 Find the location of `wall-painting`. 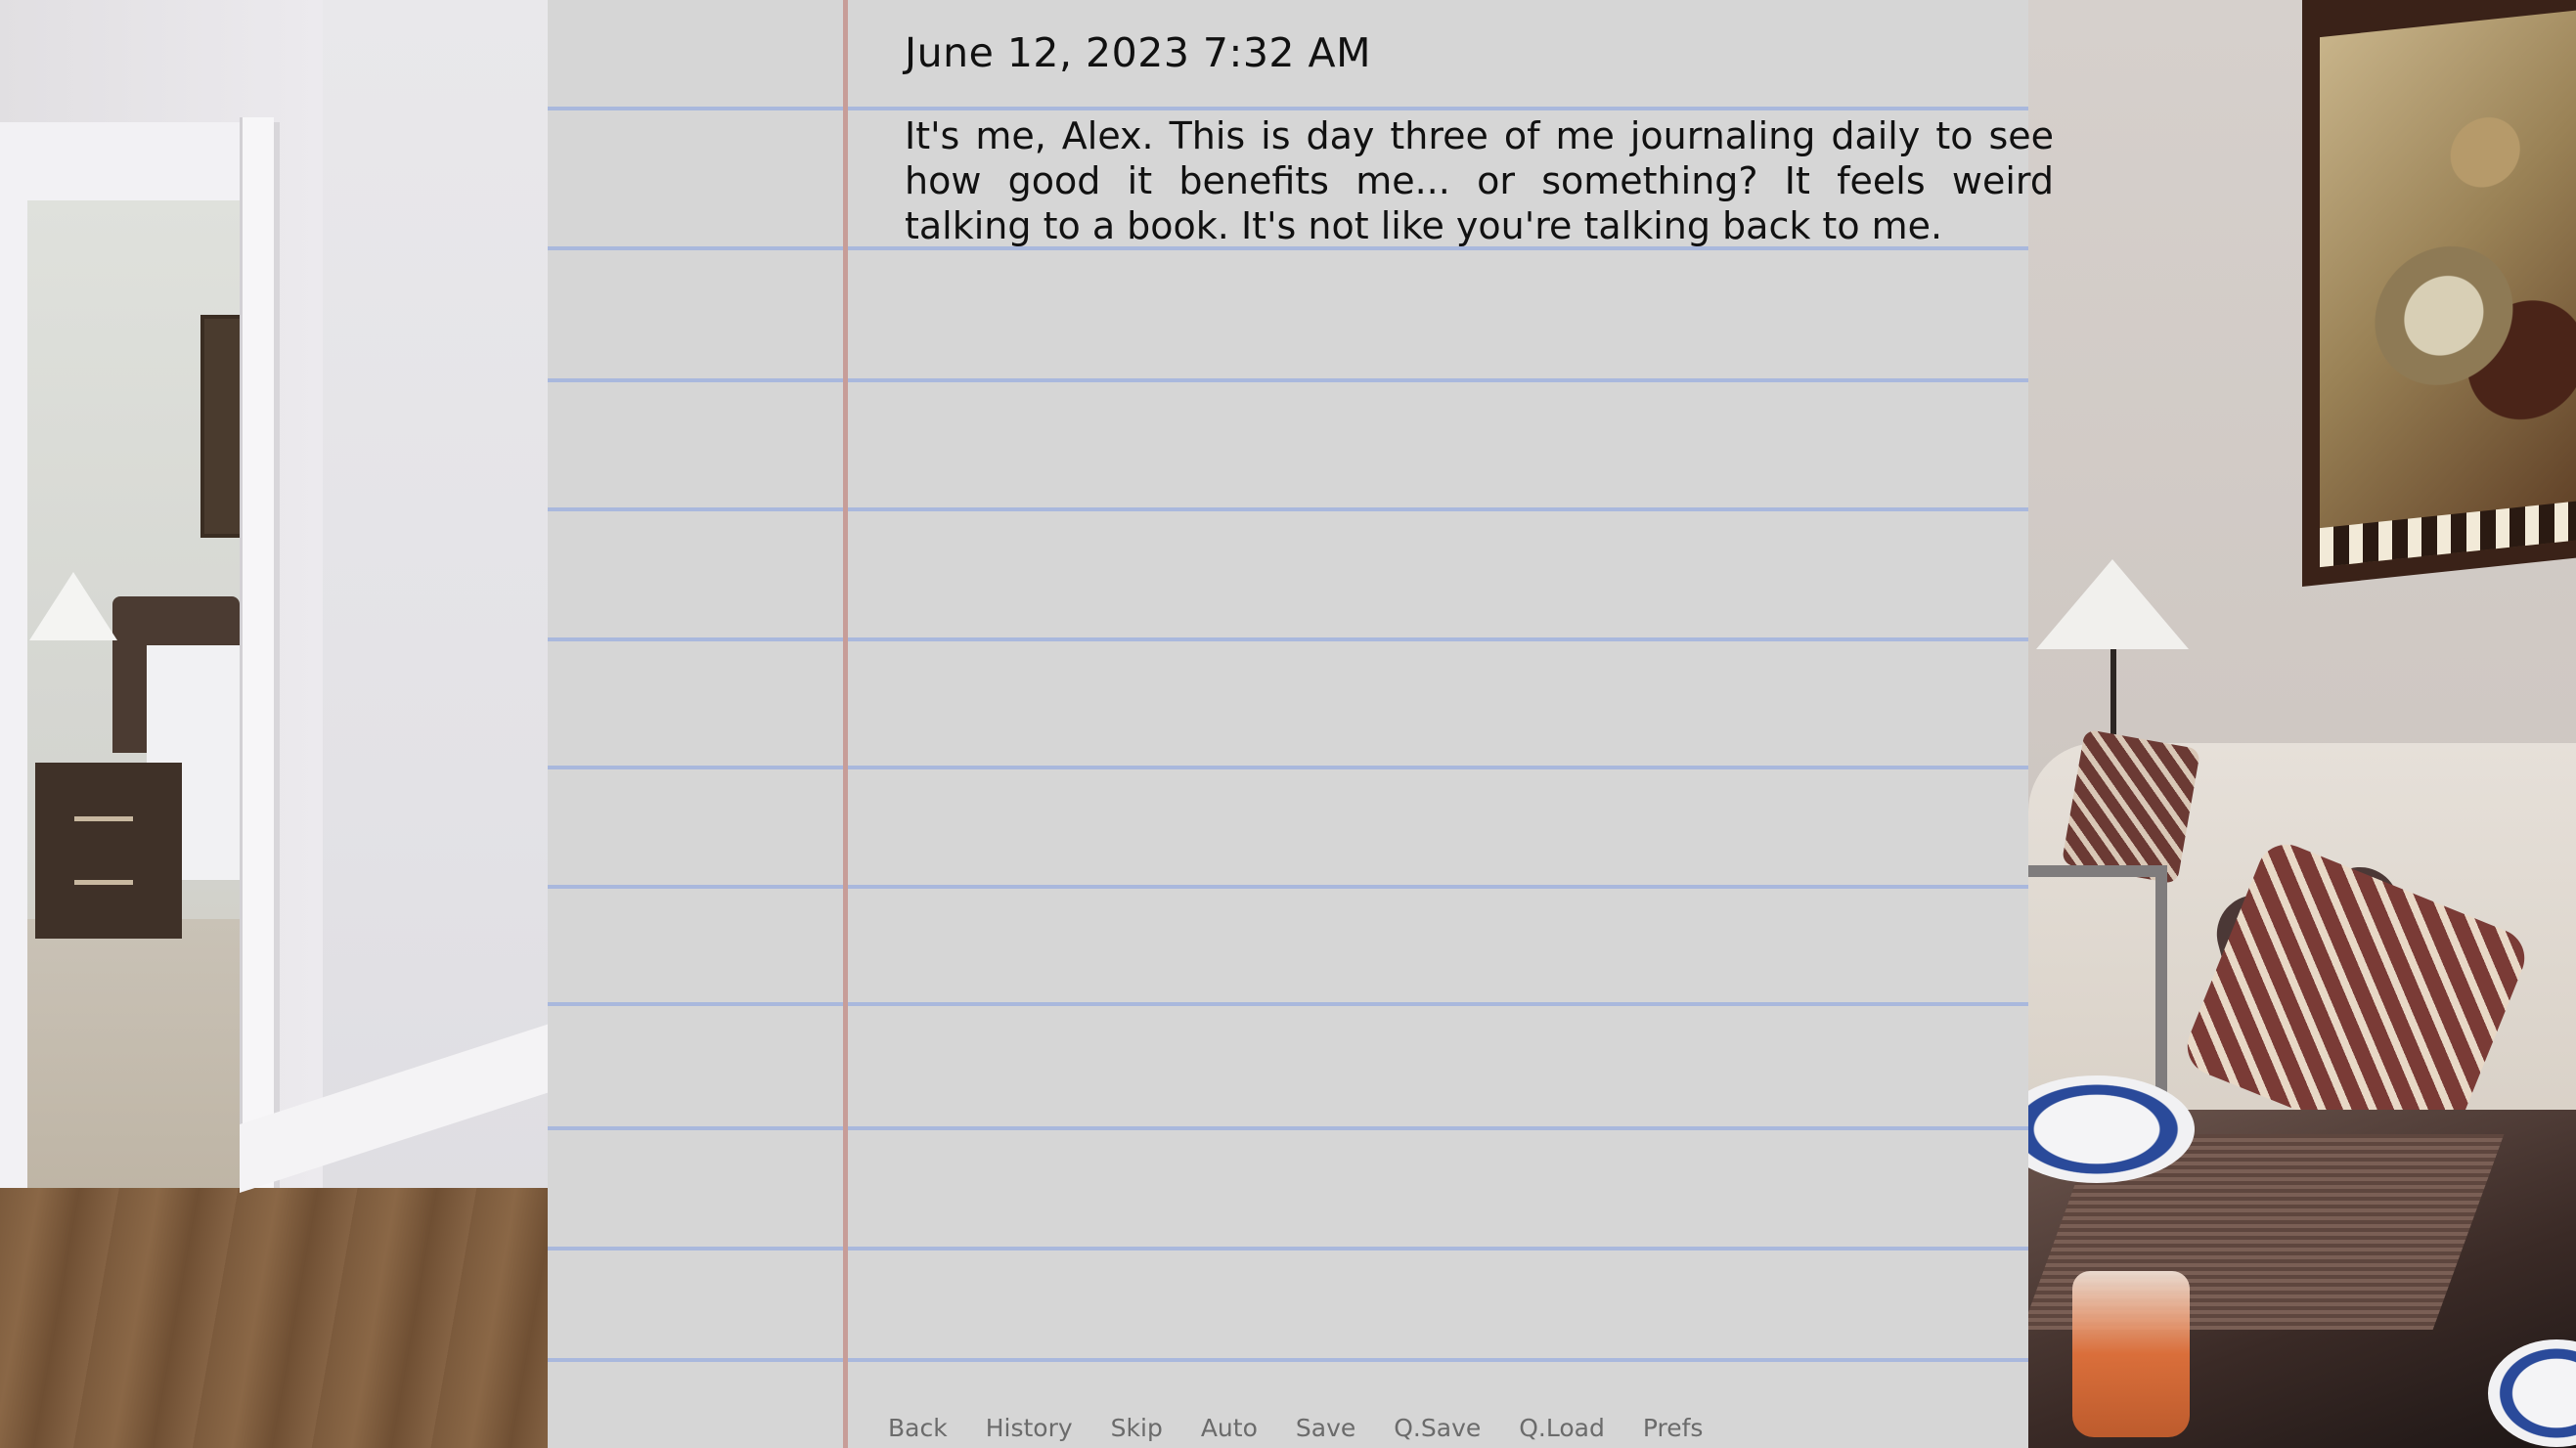

wall-painting is located at coordinates (2439, 293).